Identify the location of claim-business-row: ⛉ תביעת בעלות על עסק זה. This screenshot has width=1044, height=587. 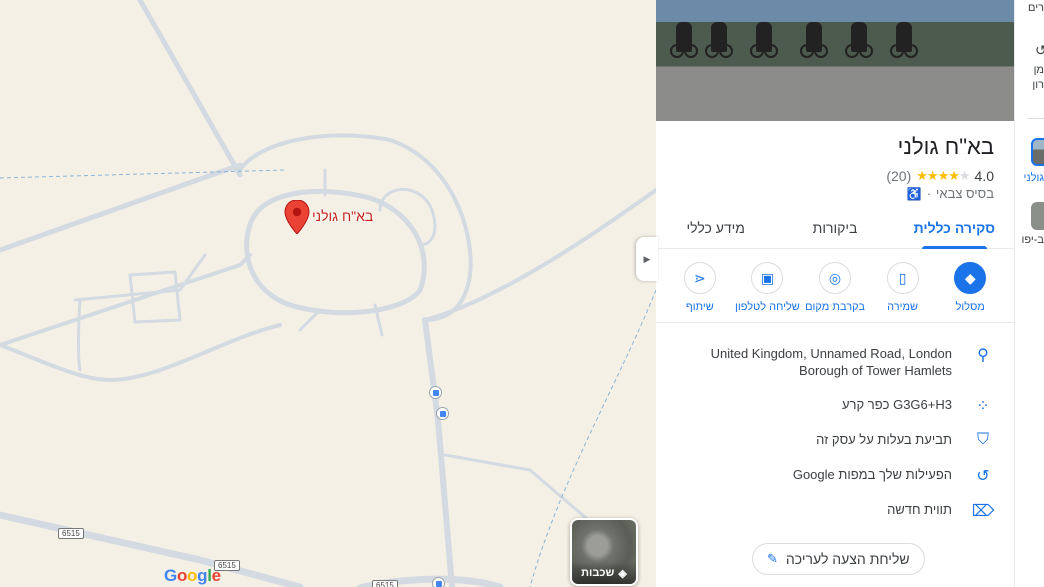
(835, 440).